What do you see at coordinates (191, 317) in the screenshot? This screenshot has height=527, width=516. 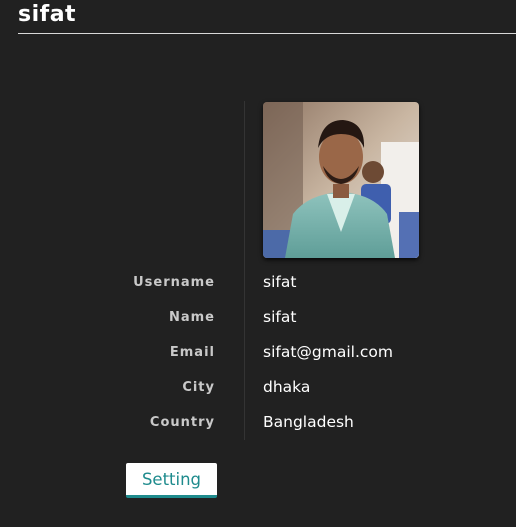 I see `name-label: Name` at bounding box center [191, 317].